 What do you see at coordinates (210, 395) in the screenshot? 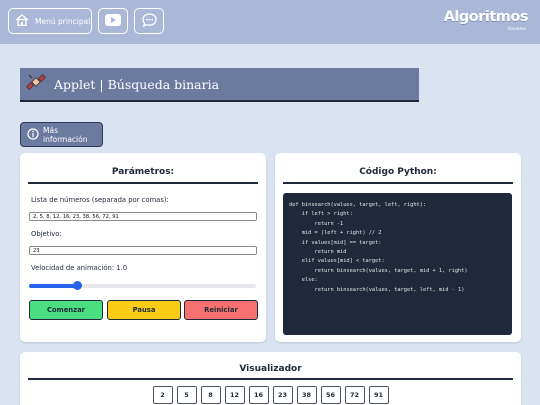
I see `array-cell: 8` at bounding box center [210, 395].